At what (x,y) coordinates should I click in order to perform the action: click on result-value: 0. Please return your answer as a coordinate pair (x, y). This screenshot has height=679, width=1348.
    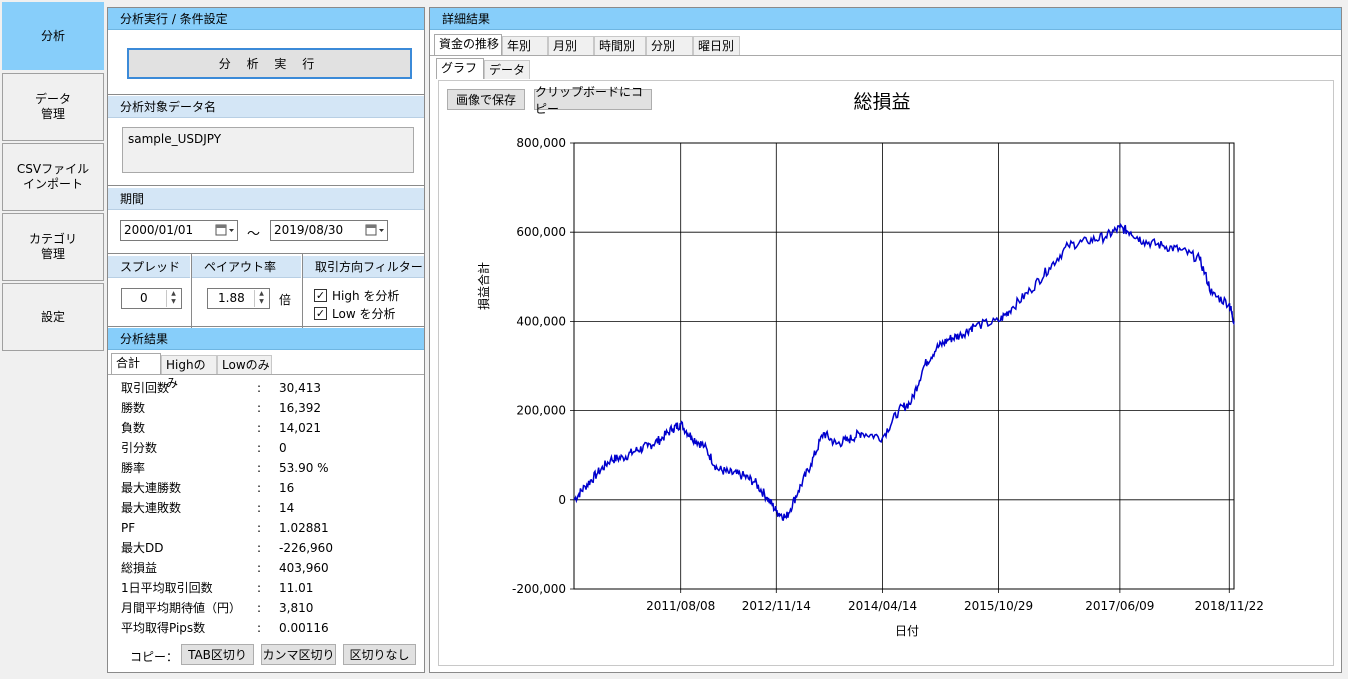
    Looking at the image, I should click on (283, 448).